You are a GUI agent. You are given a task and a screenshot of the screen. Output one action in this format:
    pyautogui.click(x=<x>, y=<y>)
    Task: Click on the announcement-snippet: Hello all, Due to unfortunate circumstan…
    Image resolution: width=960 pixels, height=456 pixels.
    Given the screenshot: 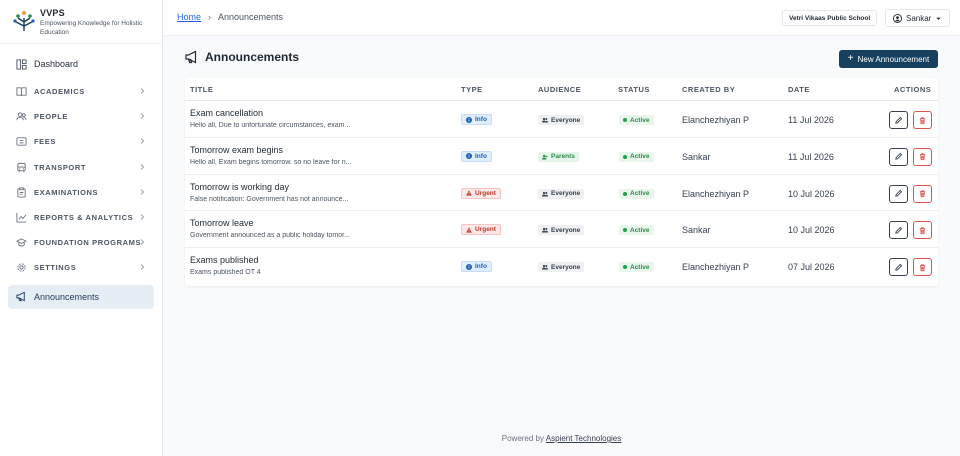 What is the action you would take?
    pyautogui.click(x=270, y=125)
    